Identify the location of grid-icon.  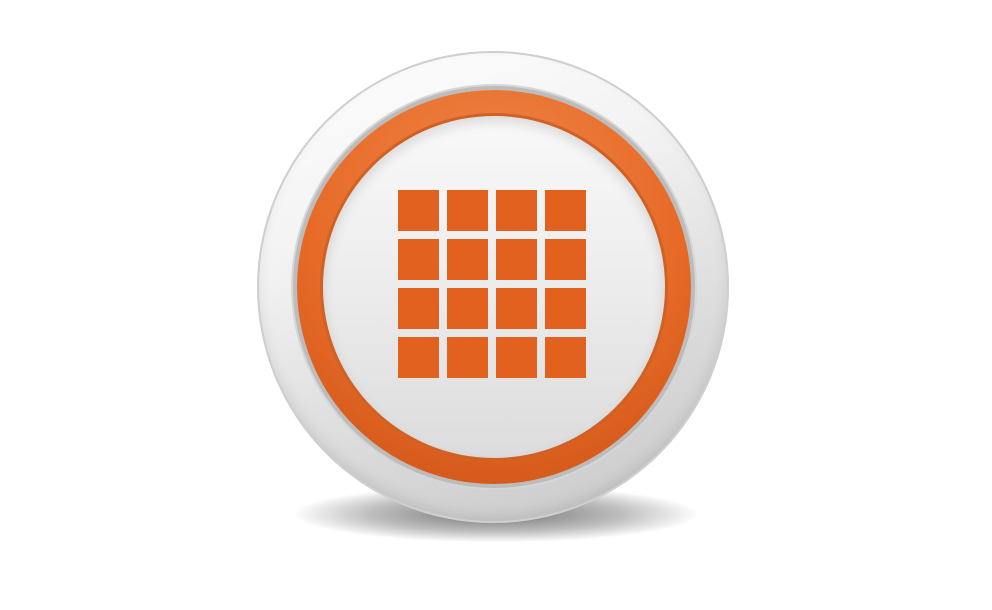
(493, 285).